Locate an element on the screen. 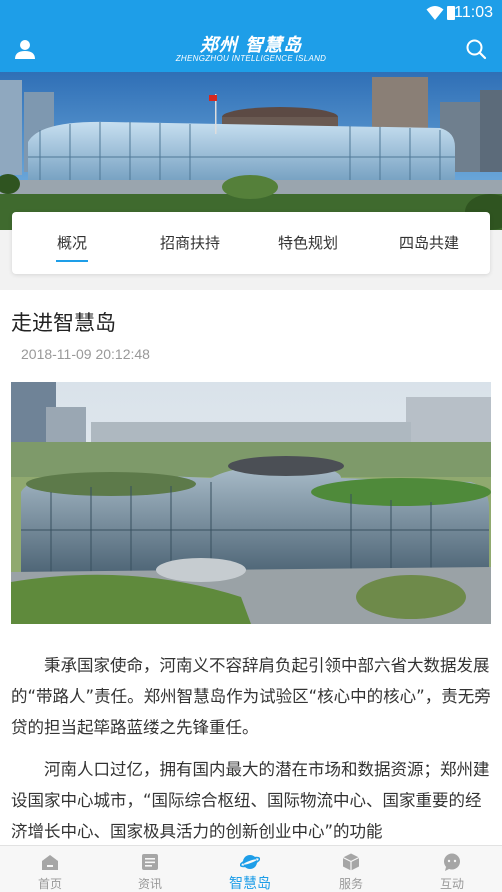 Image resolution: width=502 pixels, height=892 pixels. tab-overview: 概况 is located at coordinates (72, 247).